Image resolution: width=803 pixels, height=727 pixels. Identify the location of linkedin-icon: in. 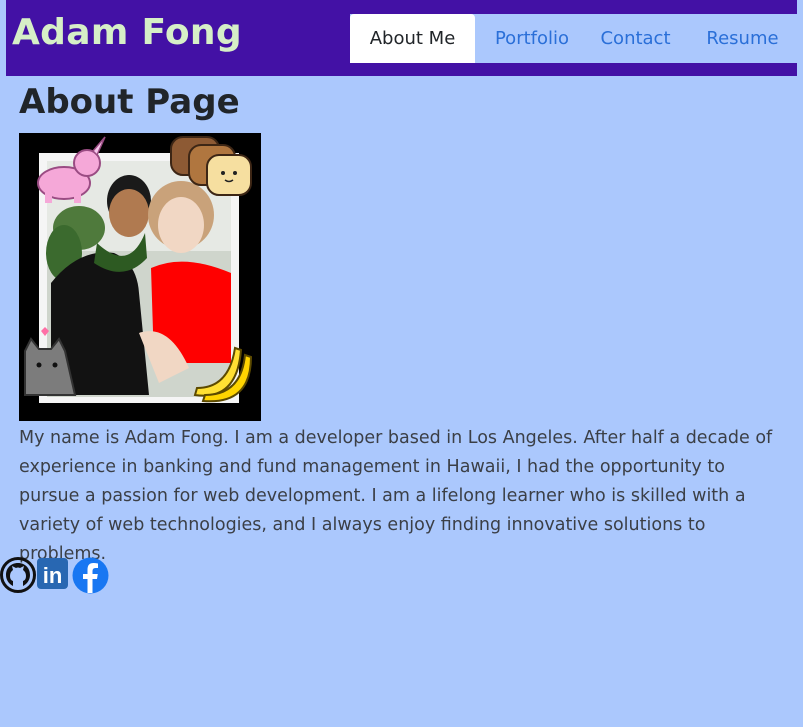
(52, 573).